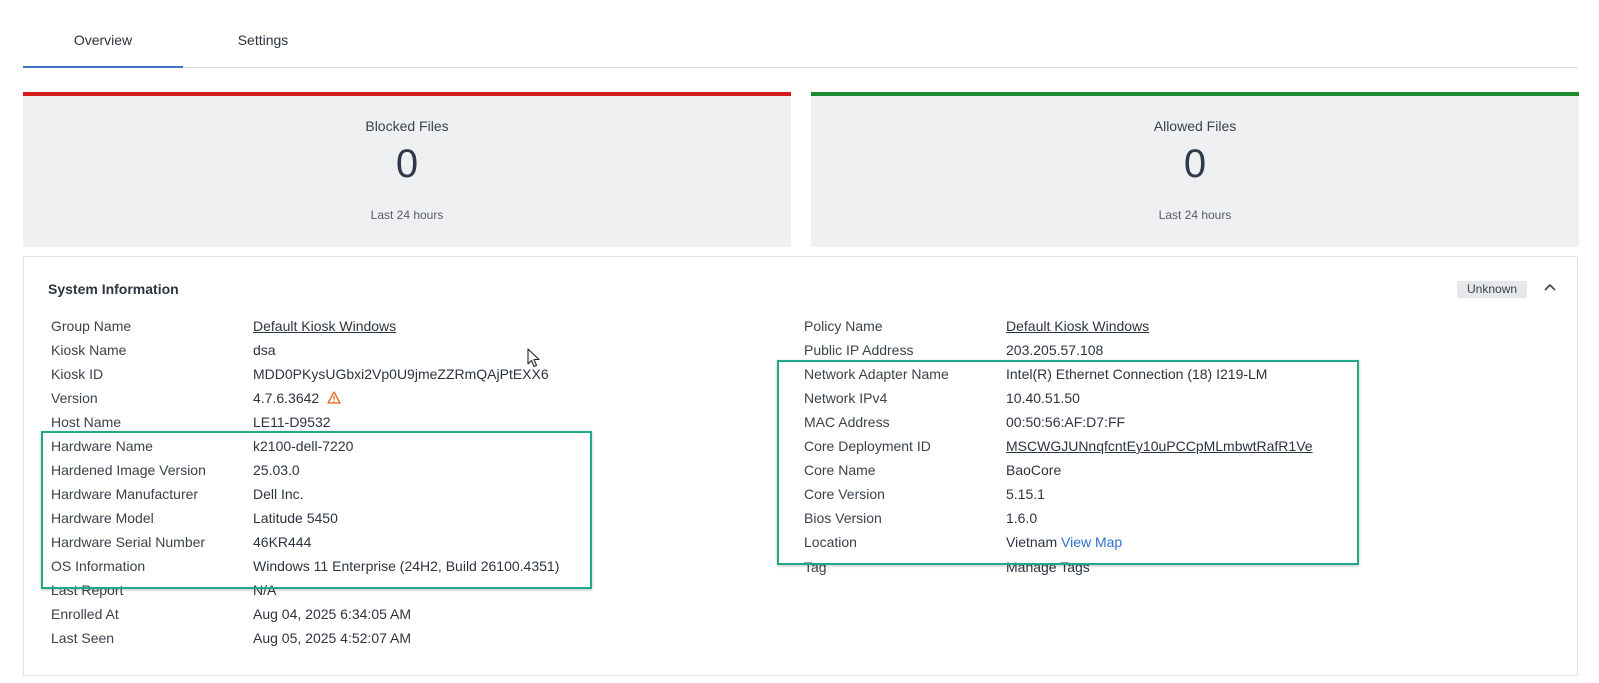 The height and width of the screenshot is (683, 1599). I want to click on tab-settings-label: Settings, so click(263, 40).